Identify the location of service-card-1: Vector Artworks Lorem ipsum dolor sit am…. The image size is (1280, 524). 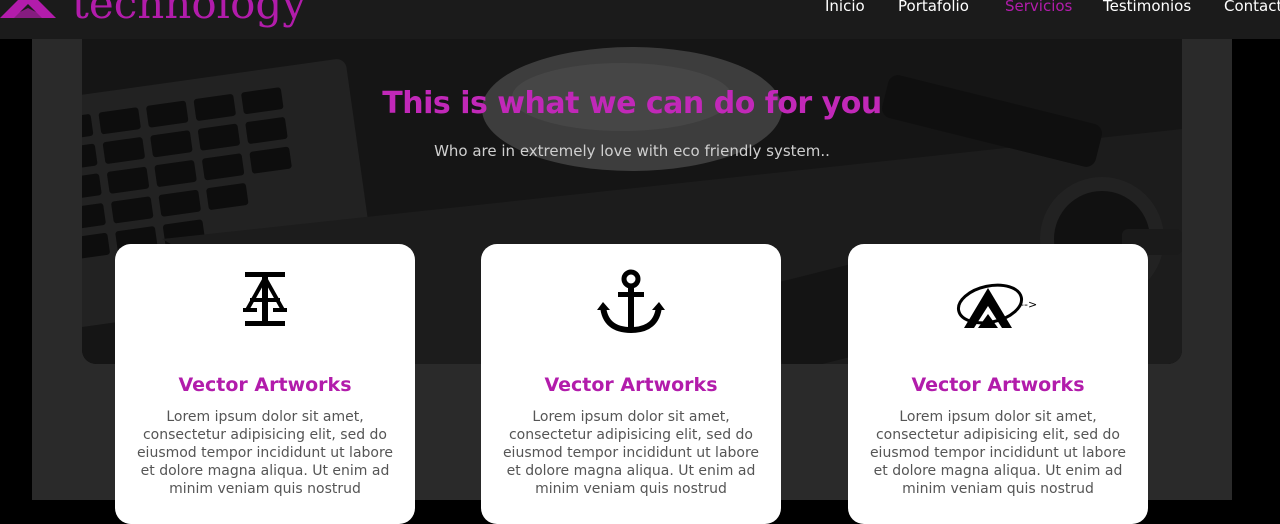
(265, 384).